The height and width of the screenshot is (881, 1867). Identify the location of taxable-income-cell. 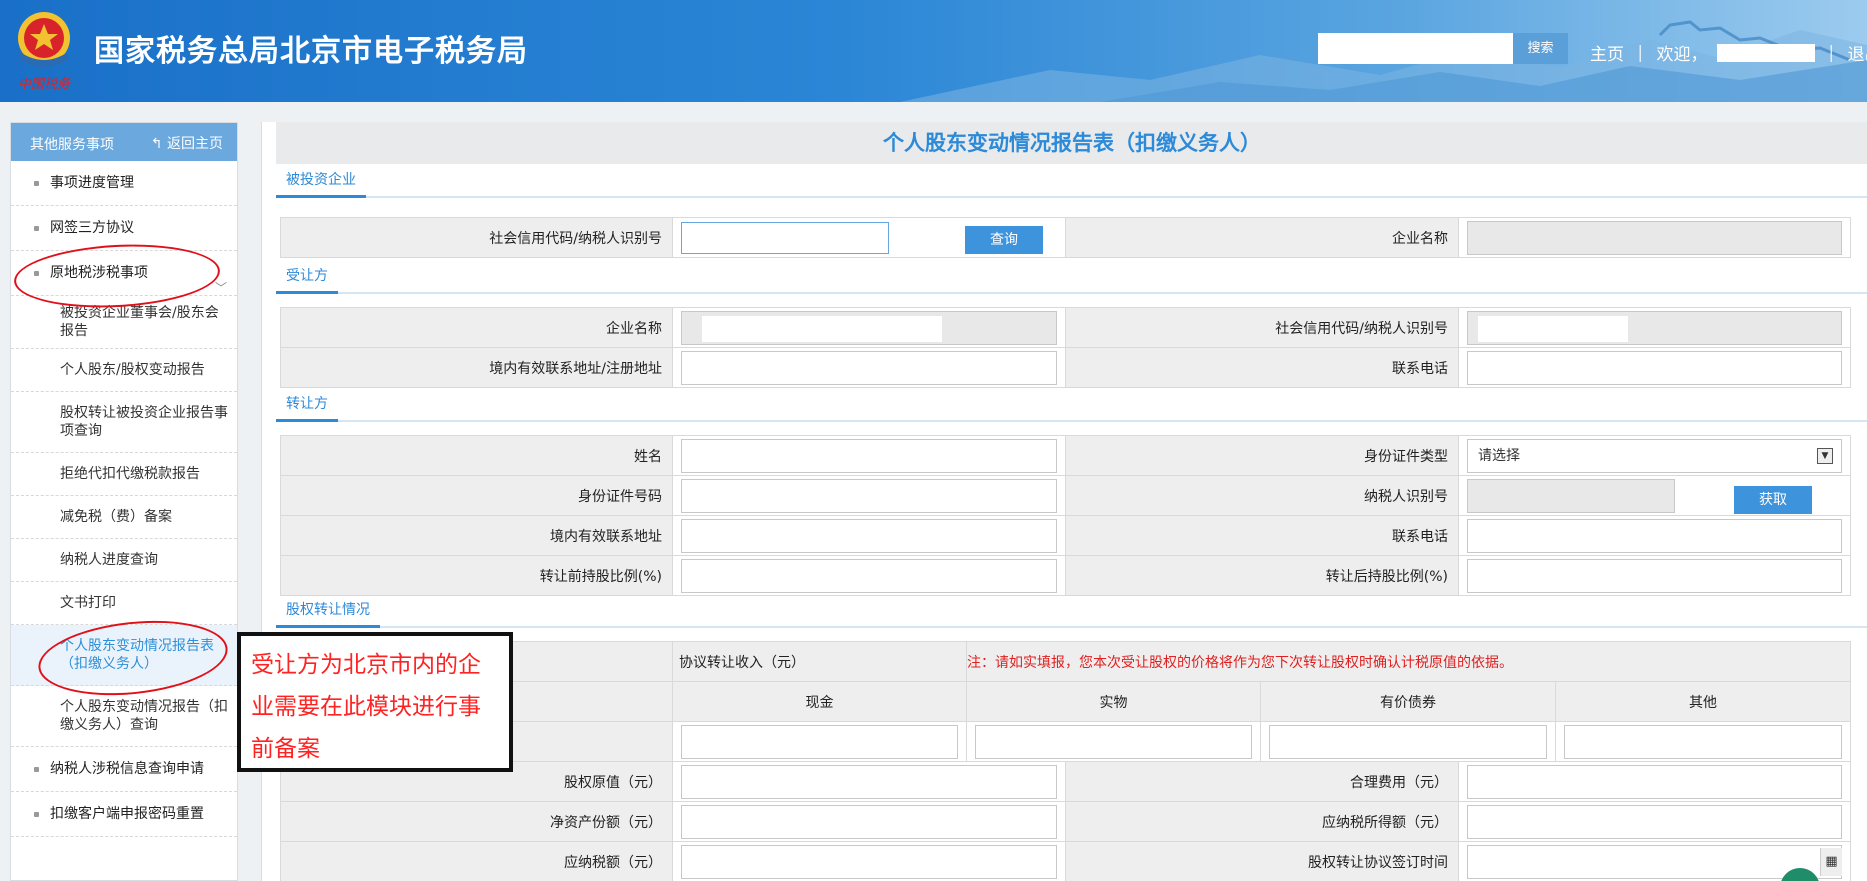
(1654, 821).